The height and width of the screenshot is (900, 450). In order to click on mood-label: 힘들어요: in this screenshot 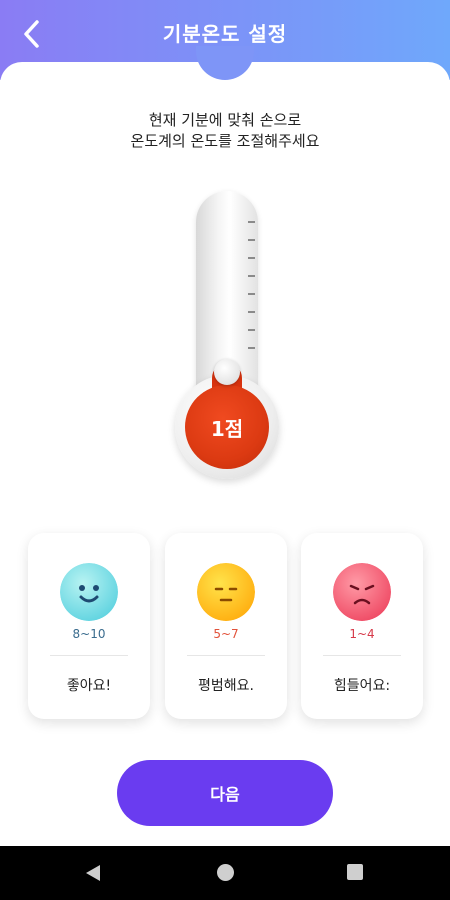, I will do `click(362, 686)`.